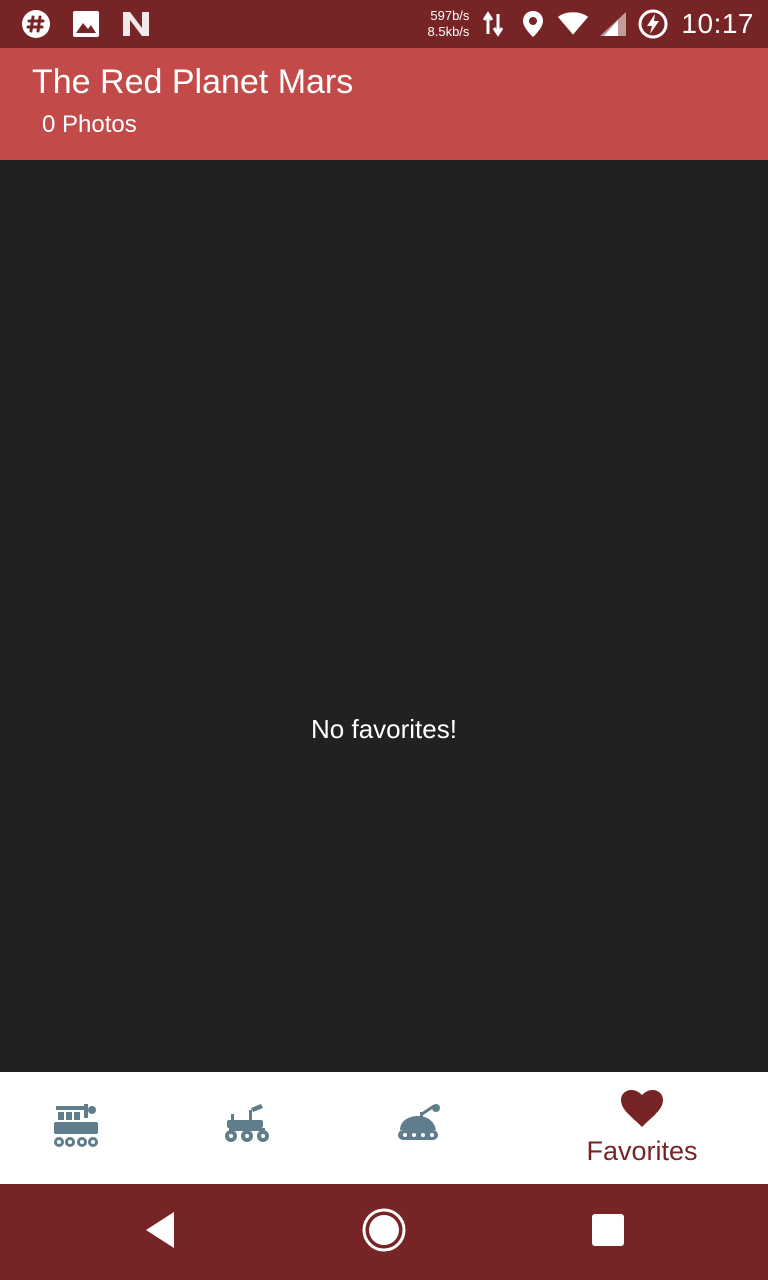 Image resolution: width=768 pixels, height=1280 pixels. I want to click on spirit-rover-icon, so click(420, 1128).